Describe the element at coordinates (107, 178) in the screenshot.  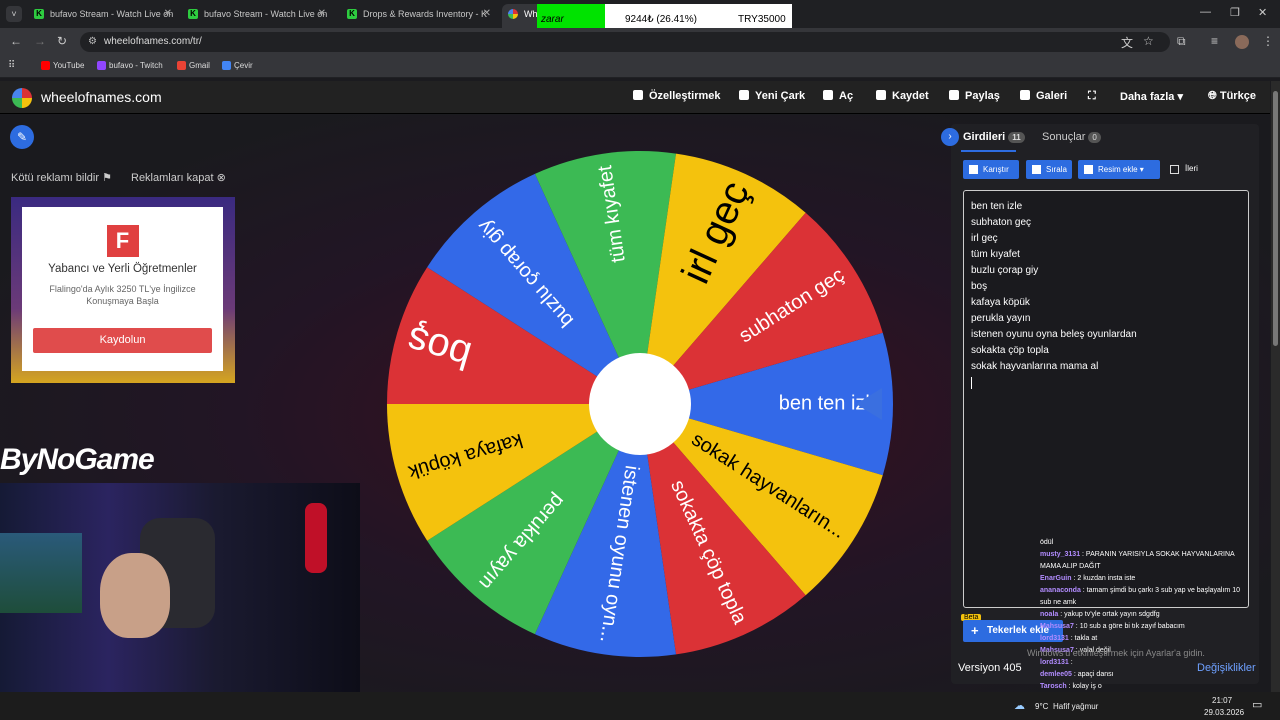
I see `flag-icon: ⚑` at that location.